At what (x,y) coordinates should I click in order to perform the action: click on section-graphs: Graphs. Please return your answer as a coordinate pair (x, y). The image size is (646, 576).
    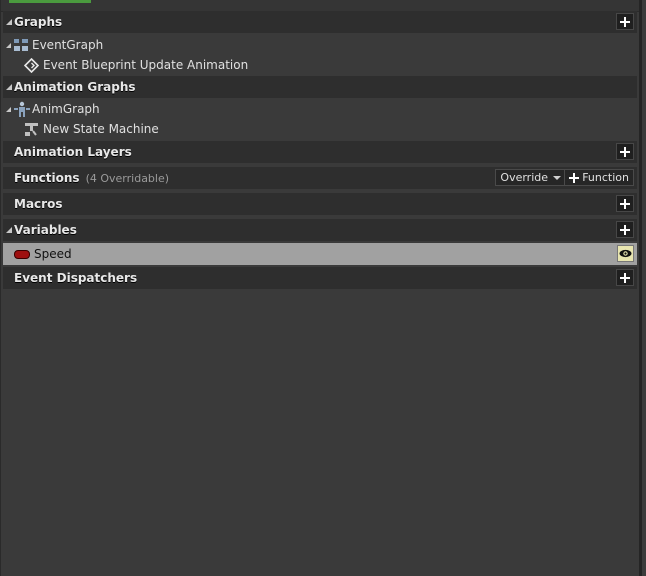
    Looking at the image, I should click on (320, 22).